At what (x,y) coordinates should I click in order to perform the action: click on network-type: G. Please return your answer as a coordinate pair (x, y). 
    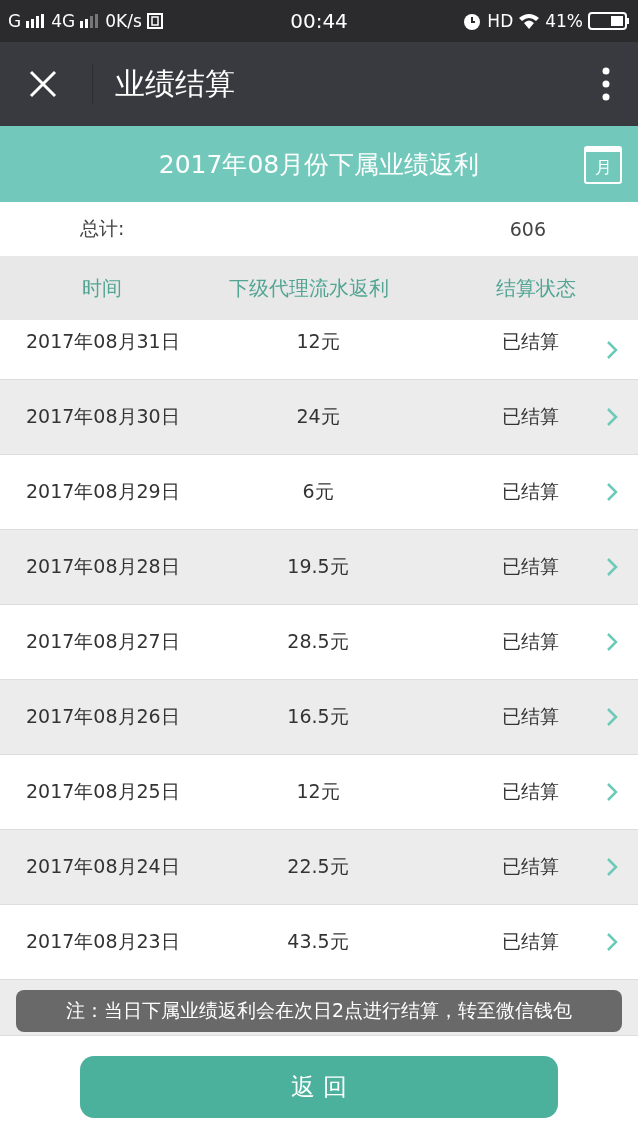
    Looking at the image, I should click on (15, 21).